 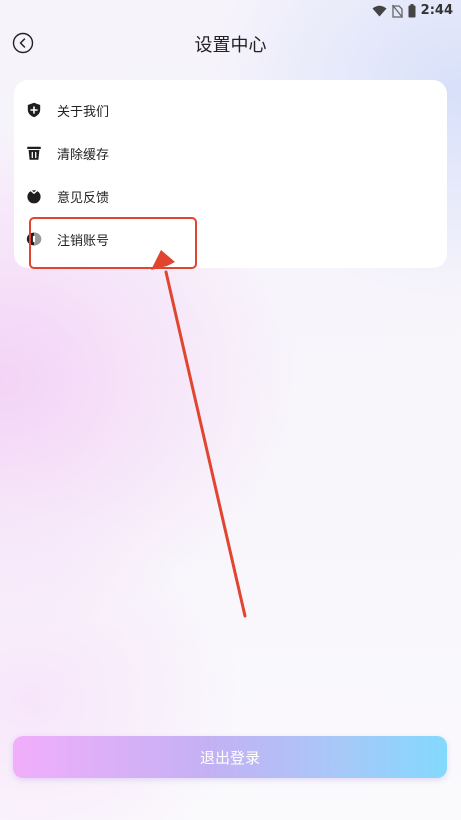 What do you see at coordinates (34, 153) in the screenshot?
I see `trash-icon` at bounding box center [34, 153].